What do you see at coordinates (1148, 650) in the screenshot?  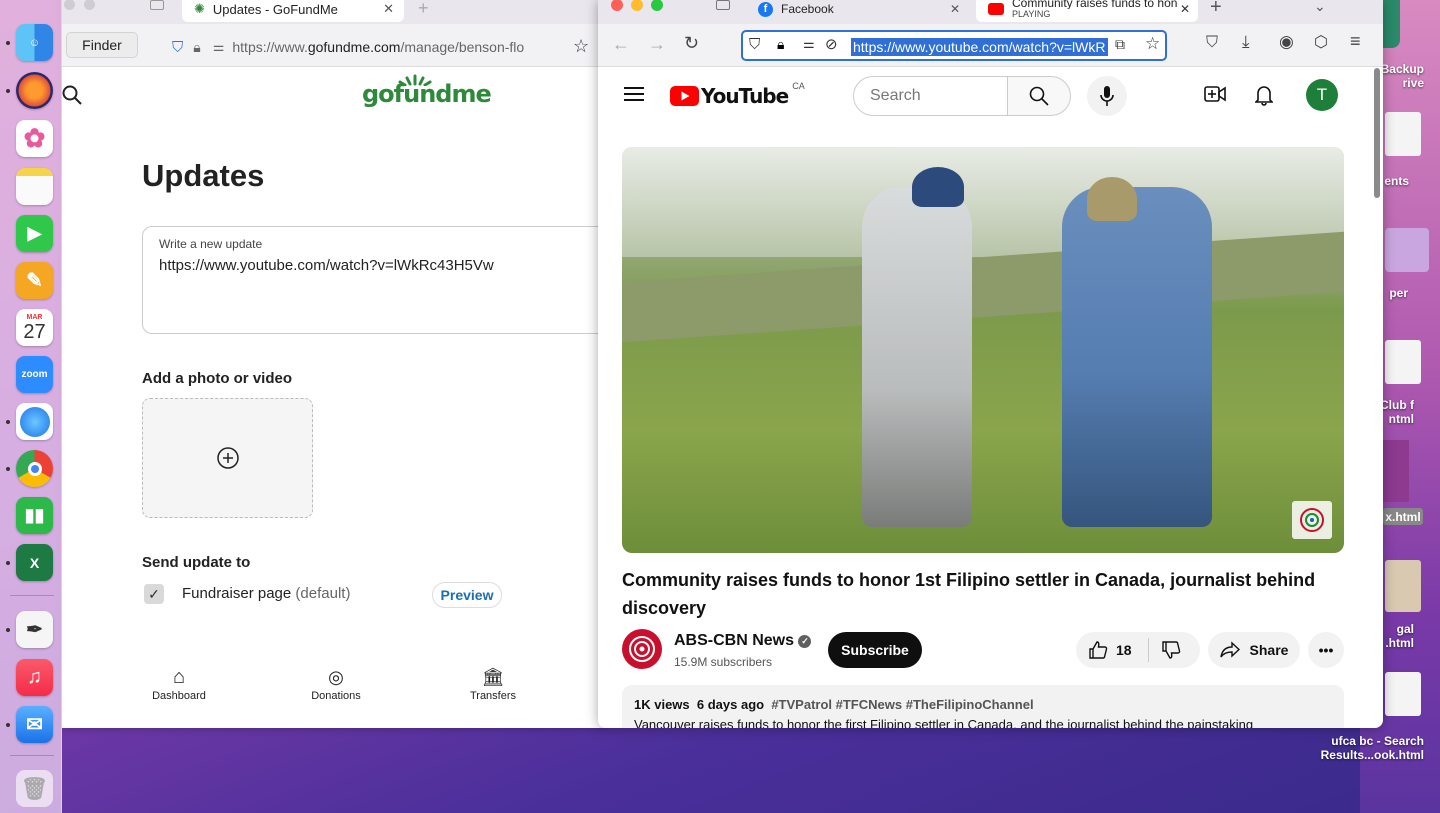 I see `like-divider` at bounding box center [1148, 650].